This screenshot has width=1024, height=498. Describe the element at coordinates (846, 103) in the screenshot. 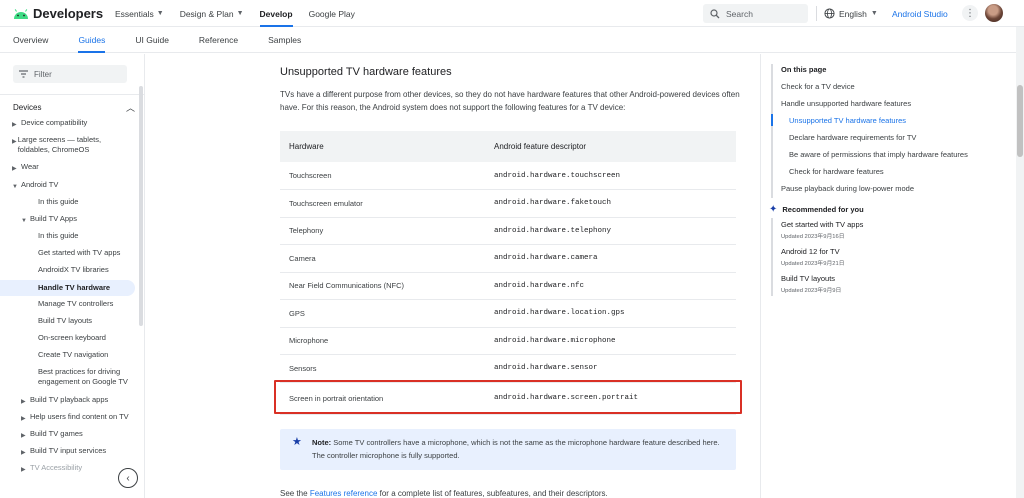

I see `toc-item: Handle unsupported hardware features` at that location.